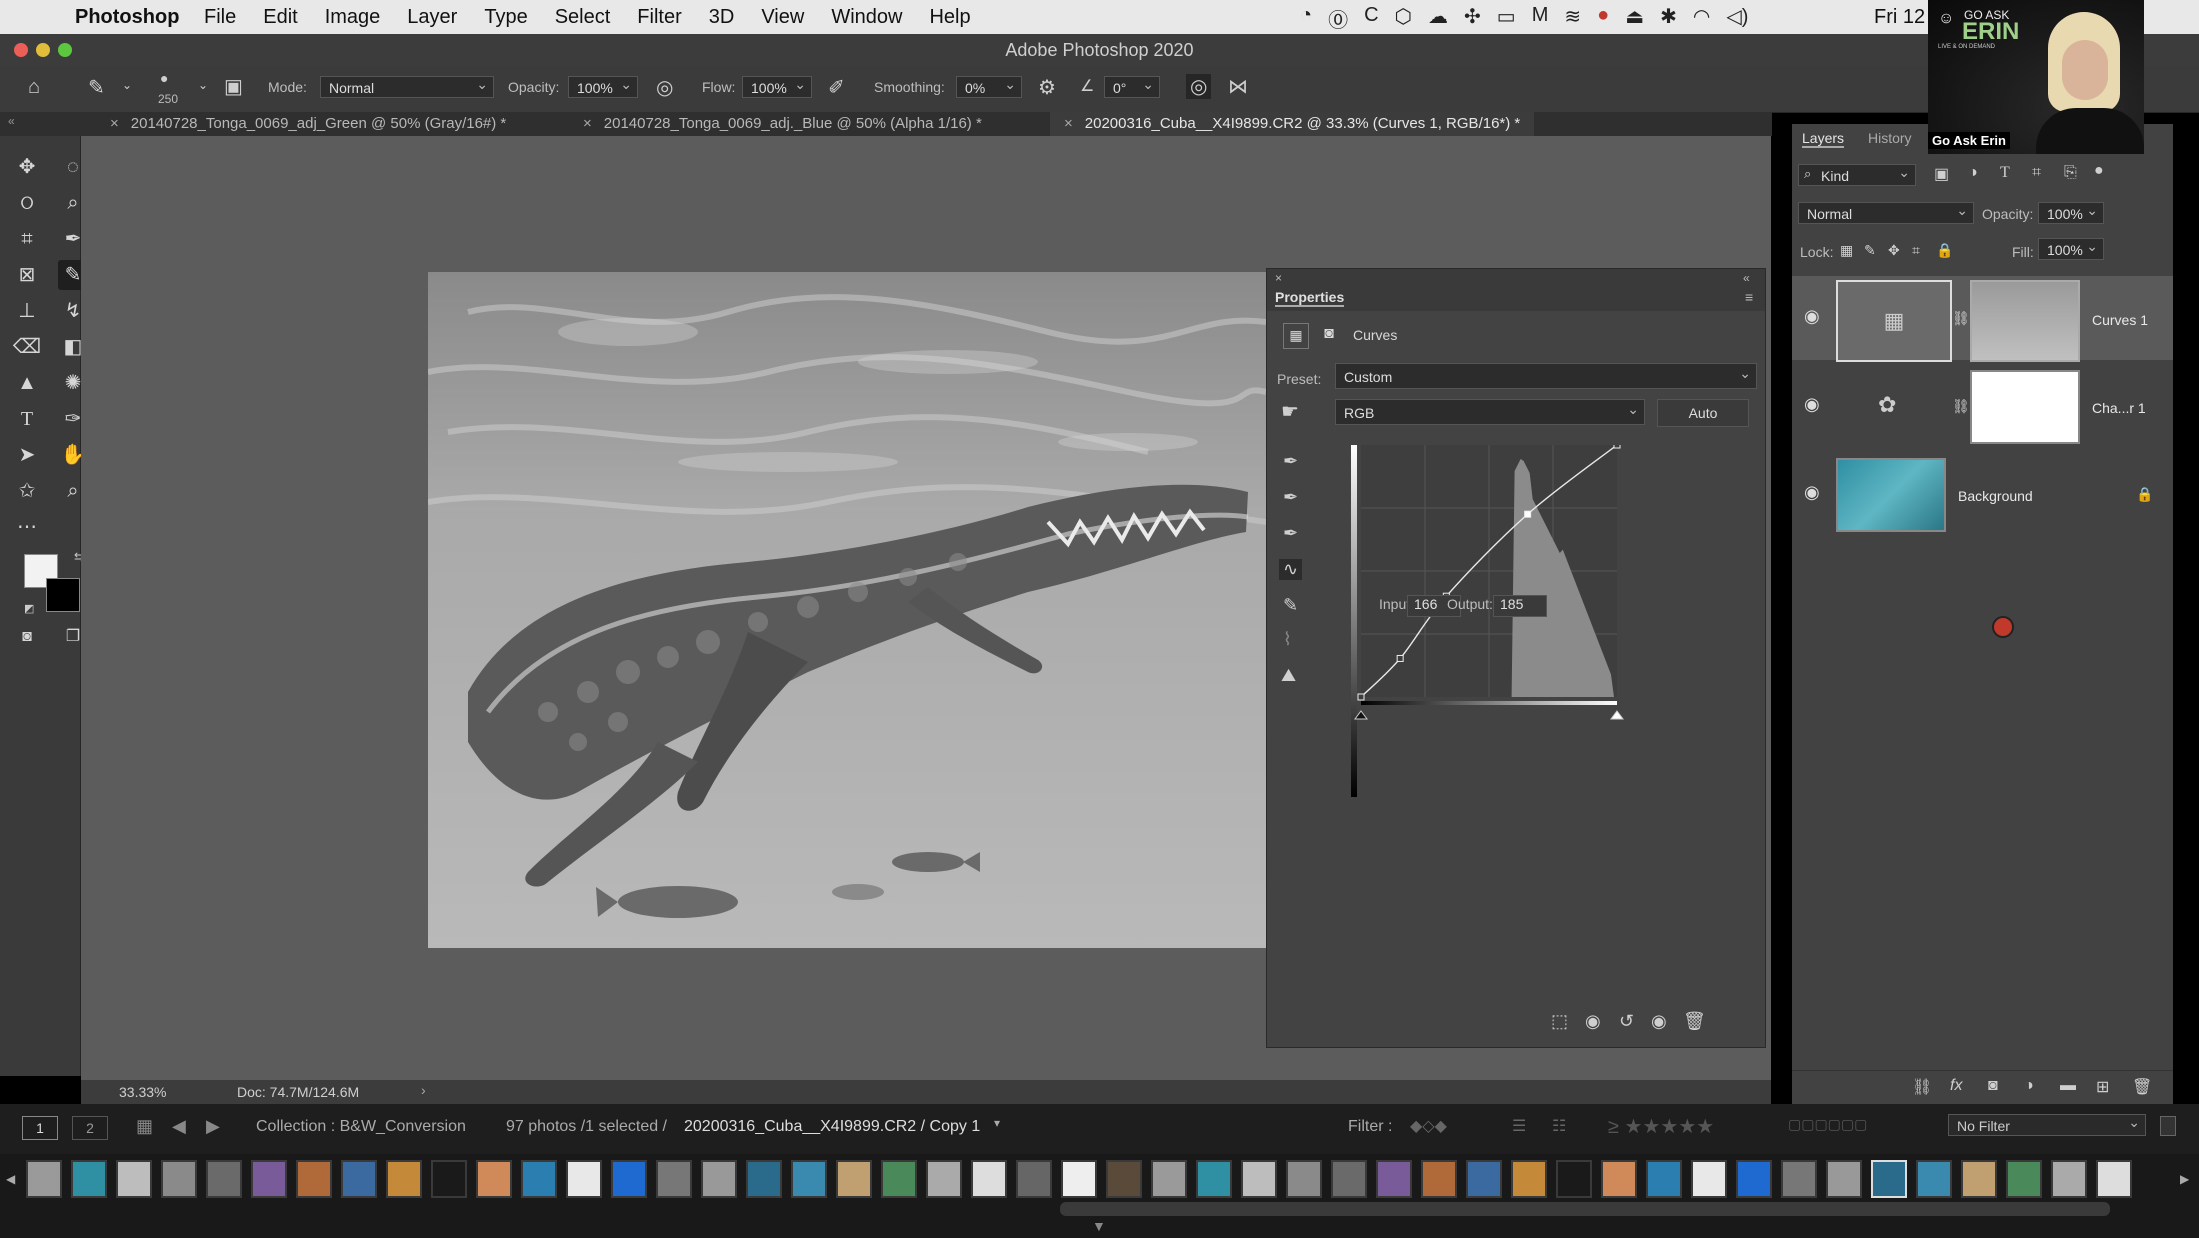  Describe the element at coordinates (1944, 250) in the screenshot. I see `lock-all-icon: 🔒` at that location.